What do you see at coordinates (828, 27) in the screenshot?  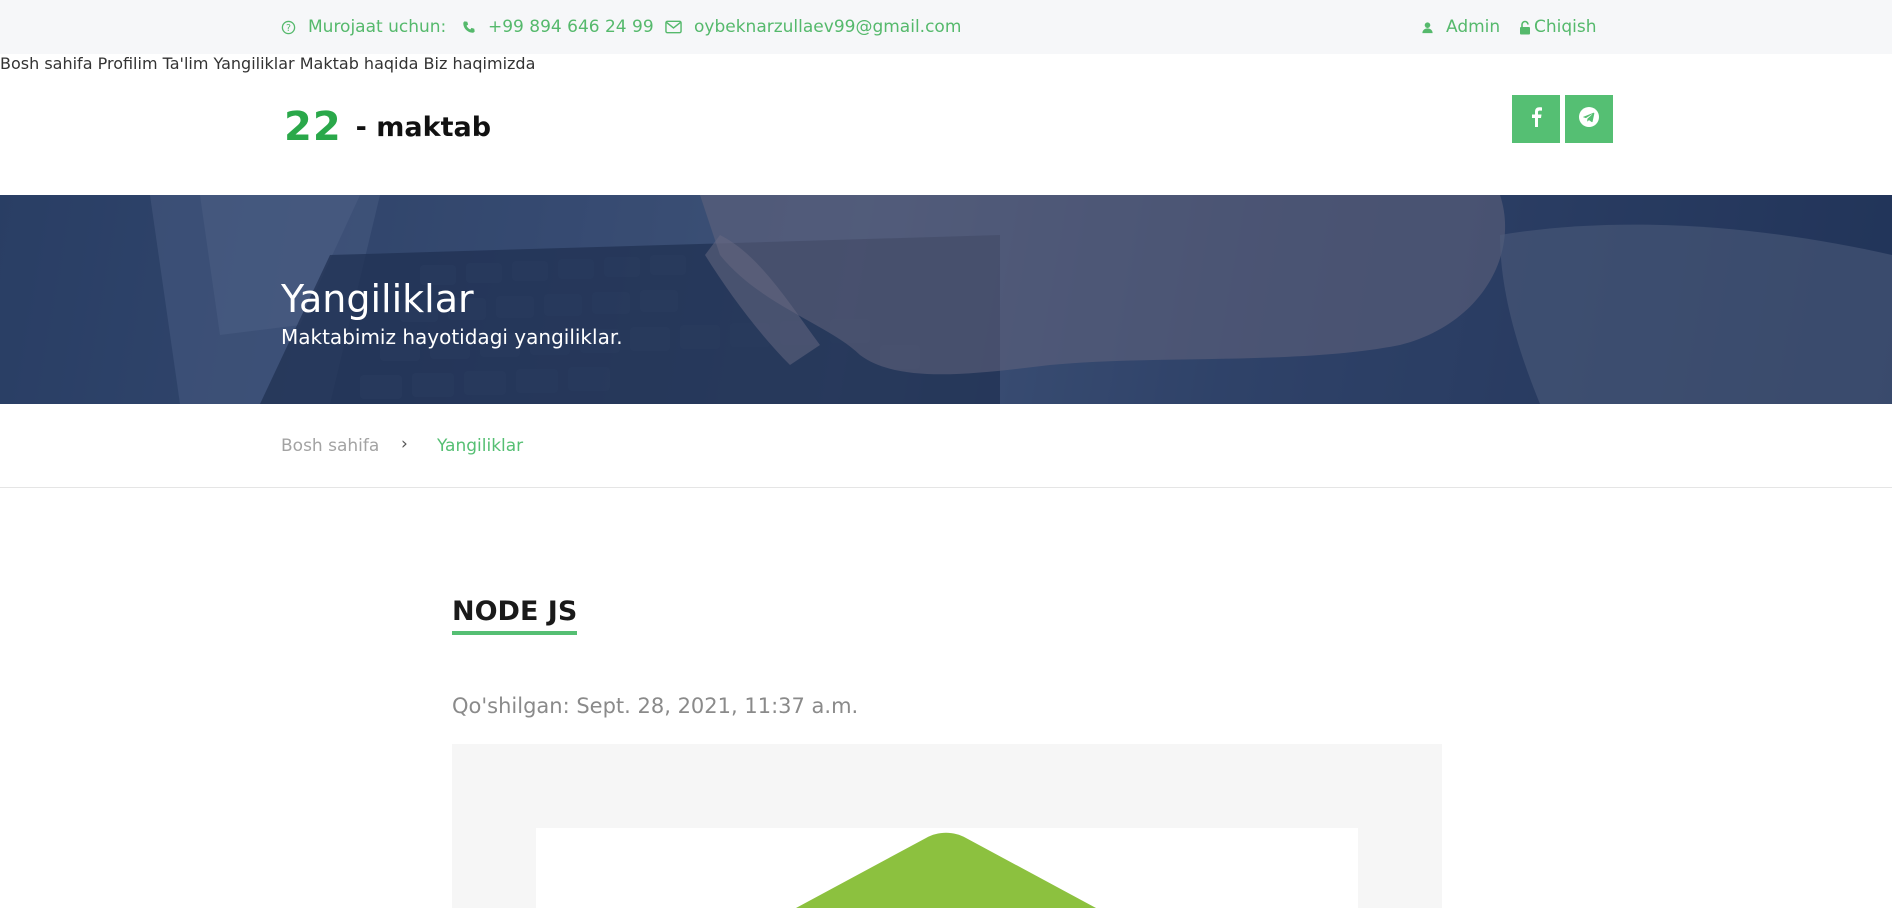 I see `email-address: oybeknarzullaev99@gmail.com` at bounding box center [828, 27].